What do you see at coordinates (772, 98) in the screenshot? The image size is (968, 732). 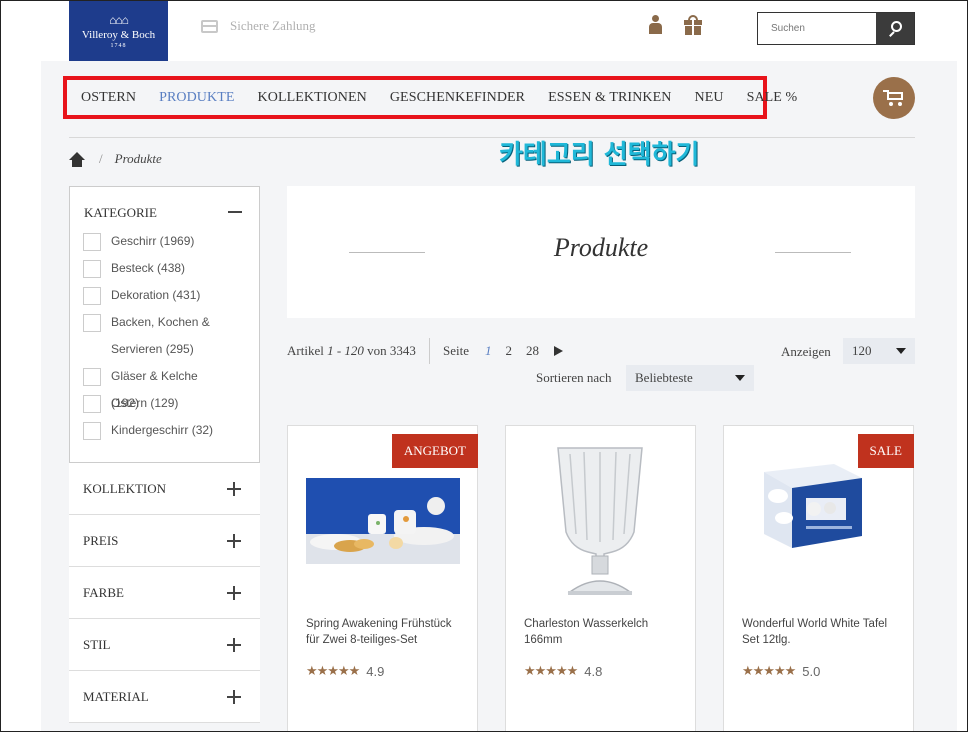 I see `nav-item-sale: SALE %` at bounding box center [772, 98].